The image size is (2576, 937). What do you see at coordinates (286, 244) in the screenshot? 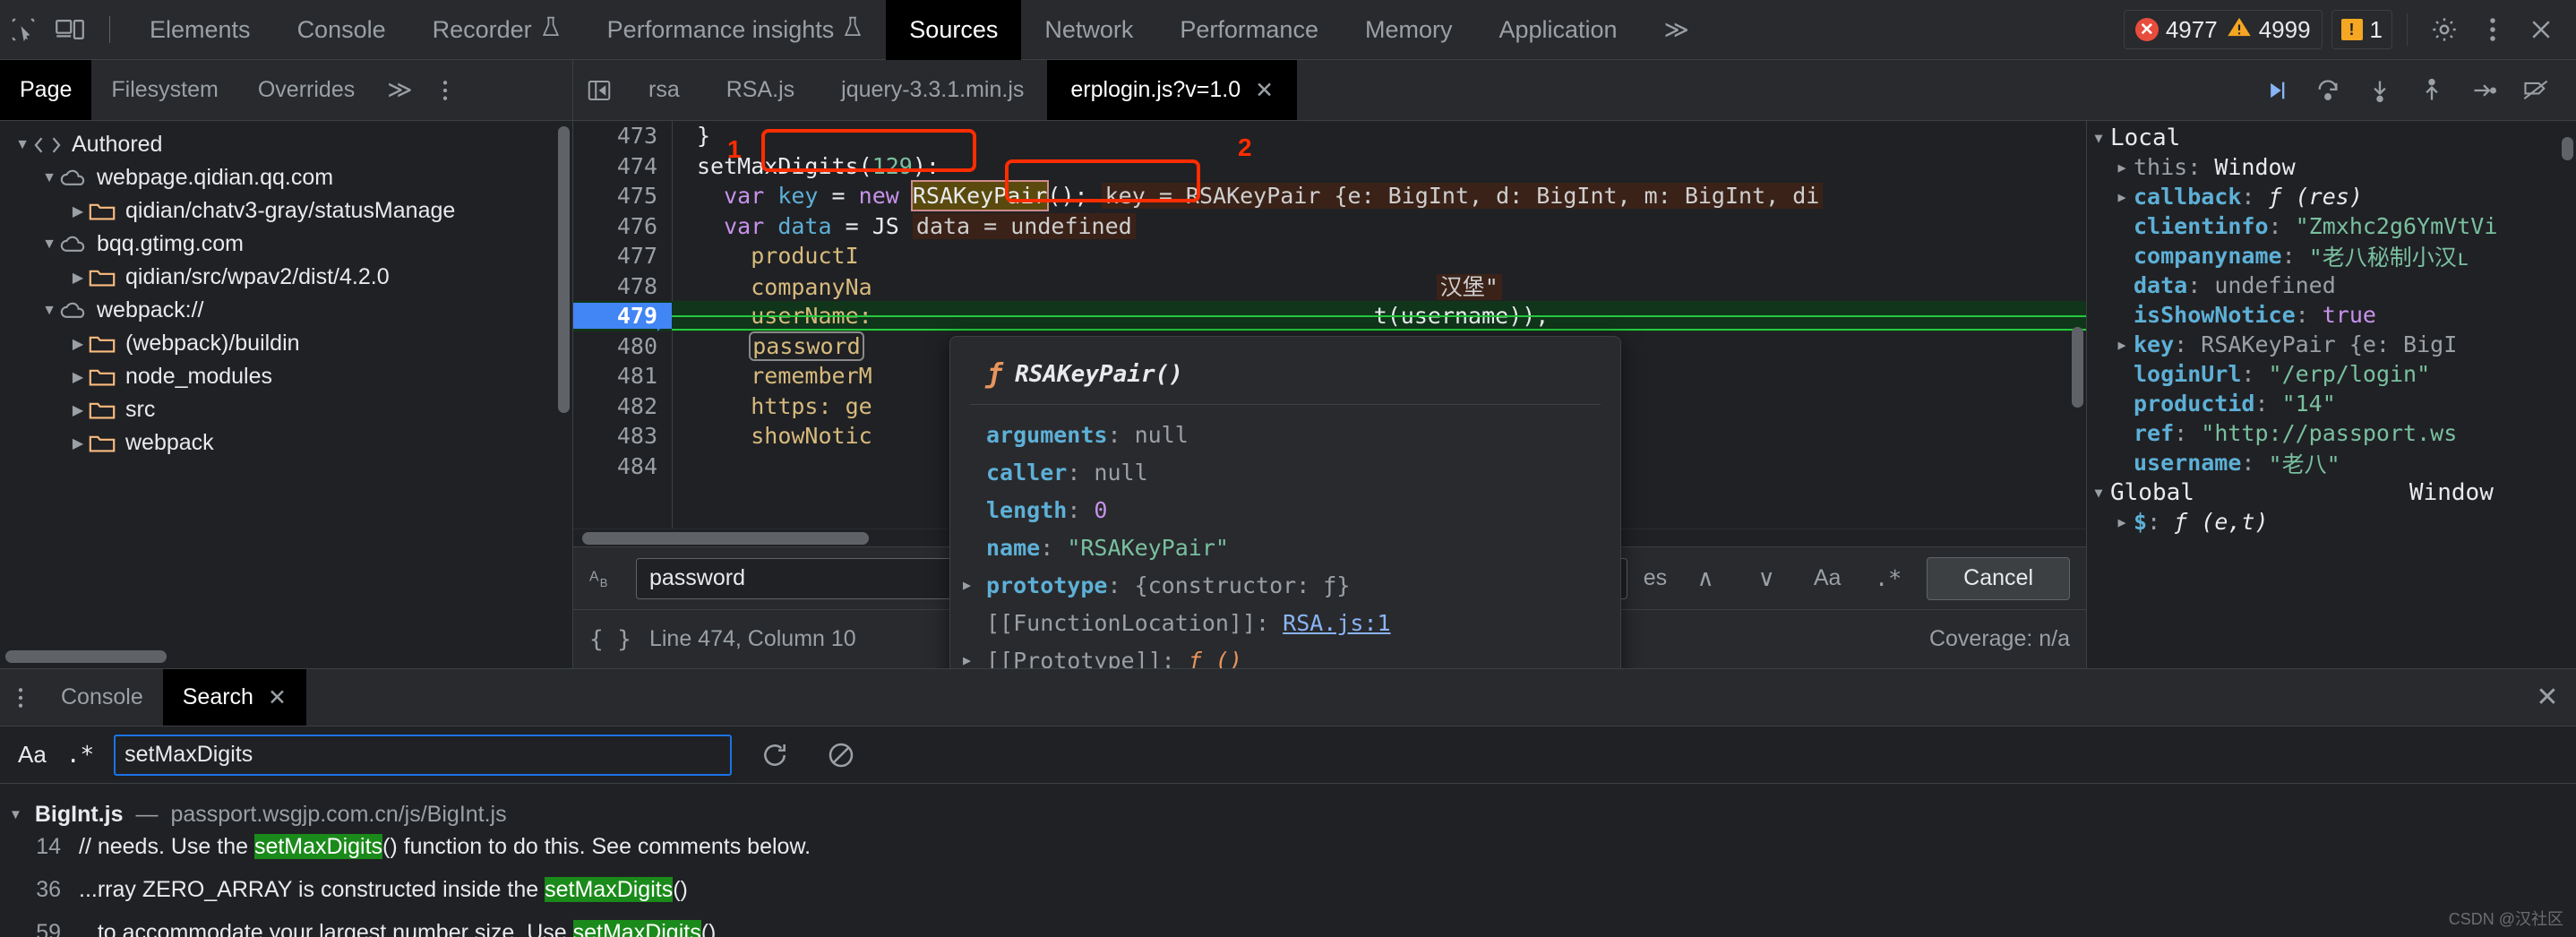
I see `tree-item-bqq-gtimg-com: ▼ bqq.gtimg.com` at bounding box center [286, 244].